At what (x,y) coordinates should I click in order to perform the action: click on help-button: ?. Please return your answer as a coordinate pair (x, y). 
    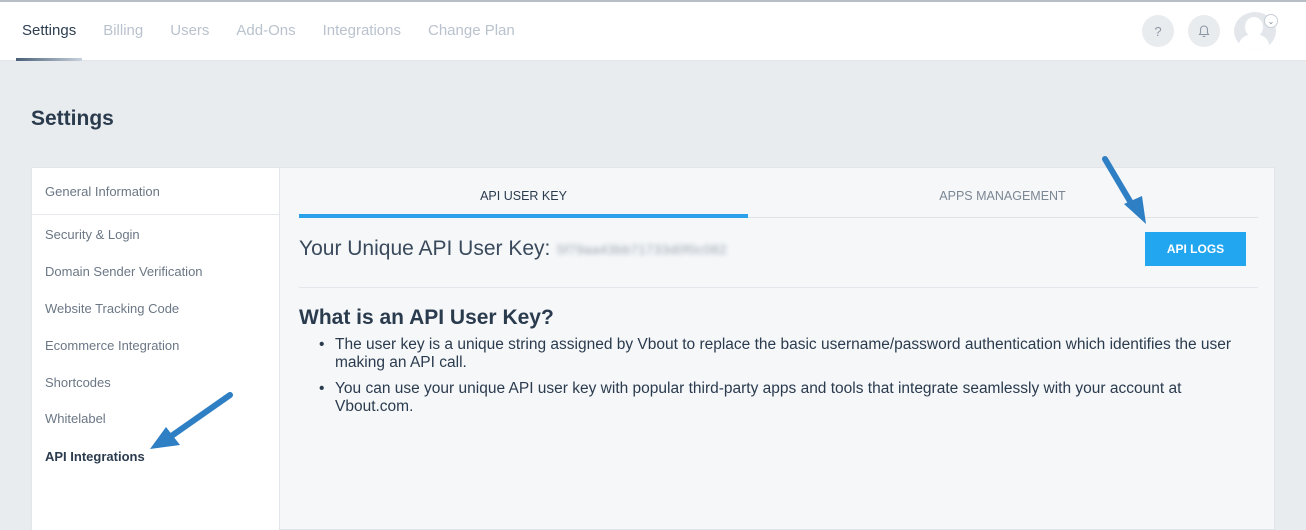
    Looking at the image, I should click on (1158, 31).